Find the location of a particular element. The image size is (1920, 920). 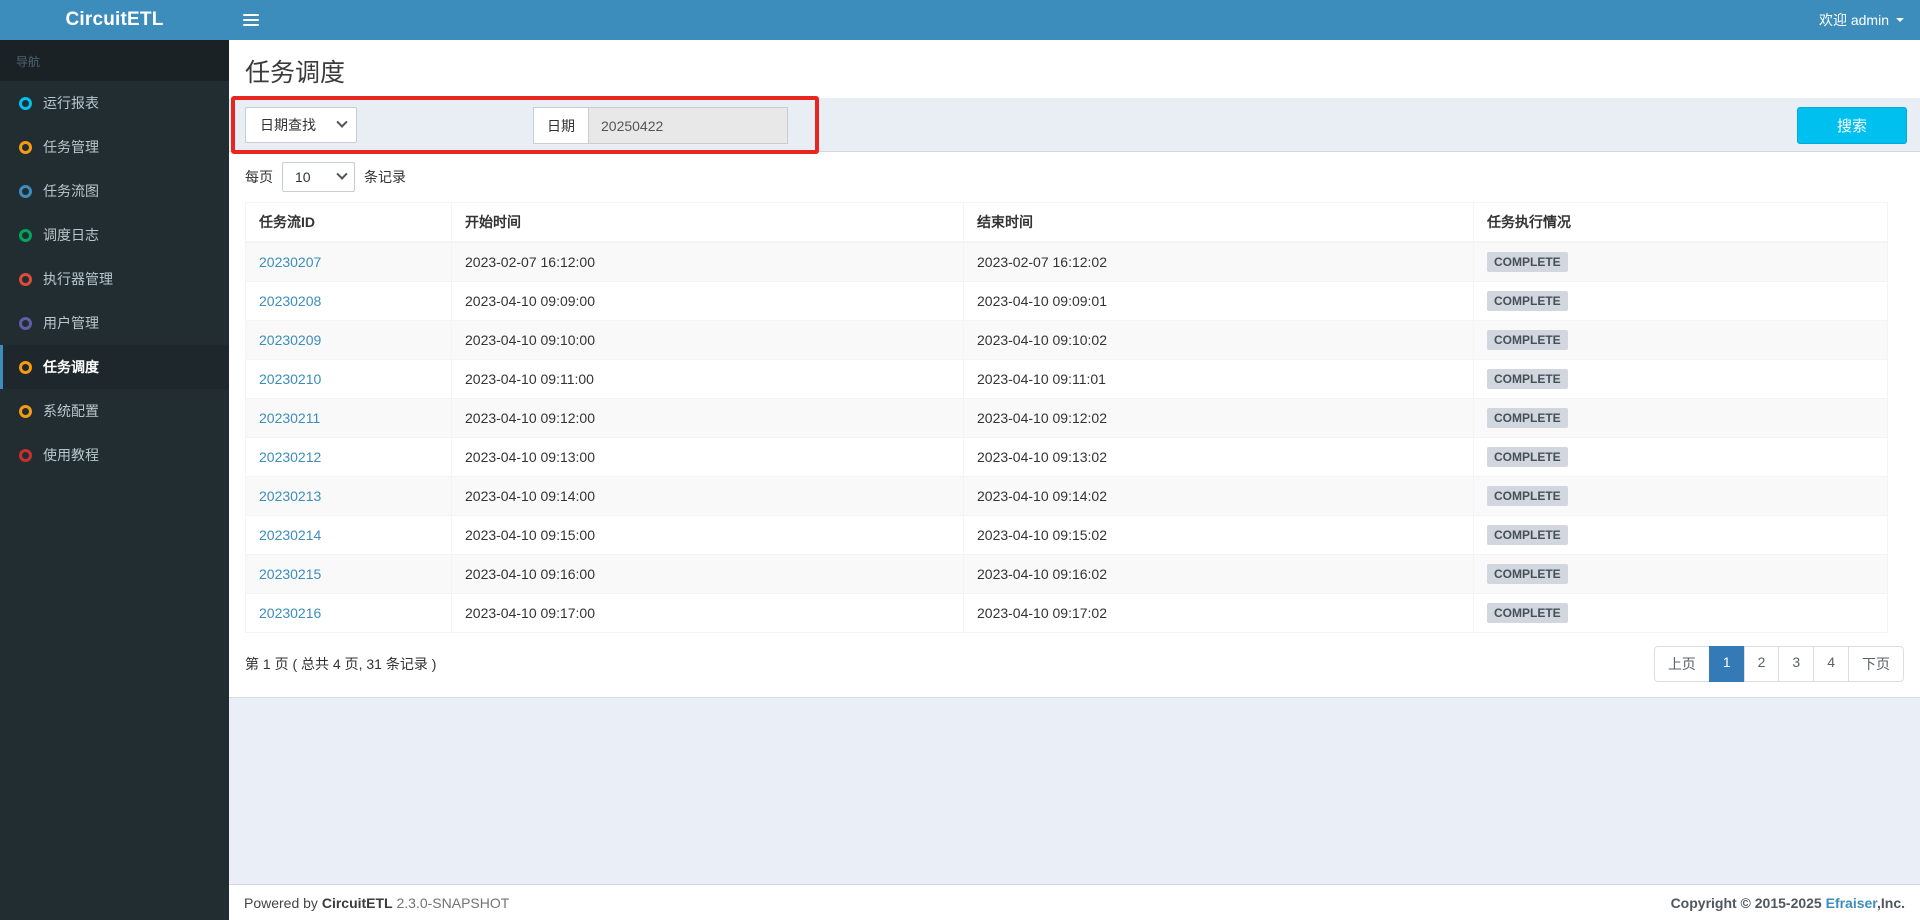

start-time-cell: 2023-04-10 09:15:00 is located at coordinates (707, 535).